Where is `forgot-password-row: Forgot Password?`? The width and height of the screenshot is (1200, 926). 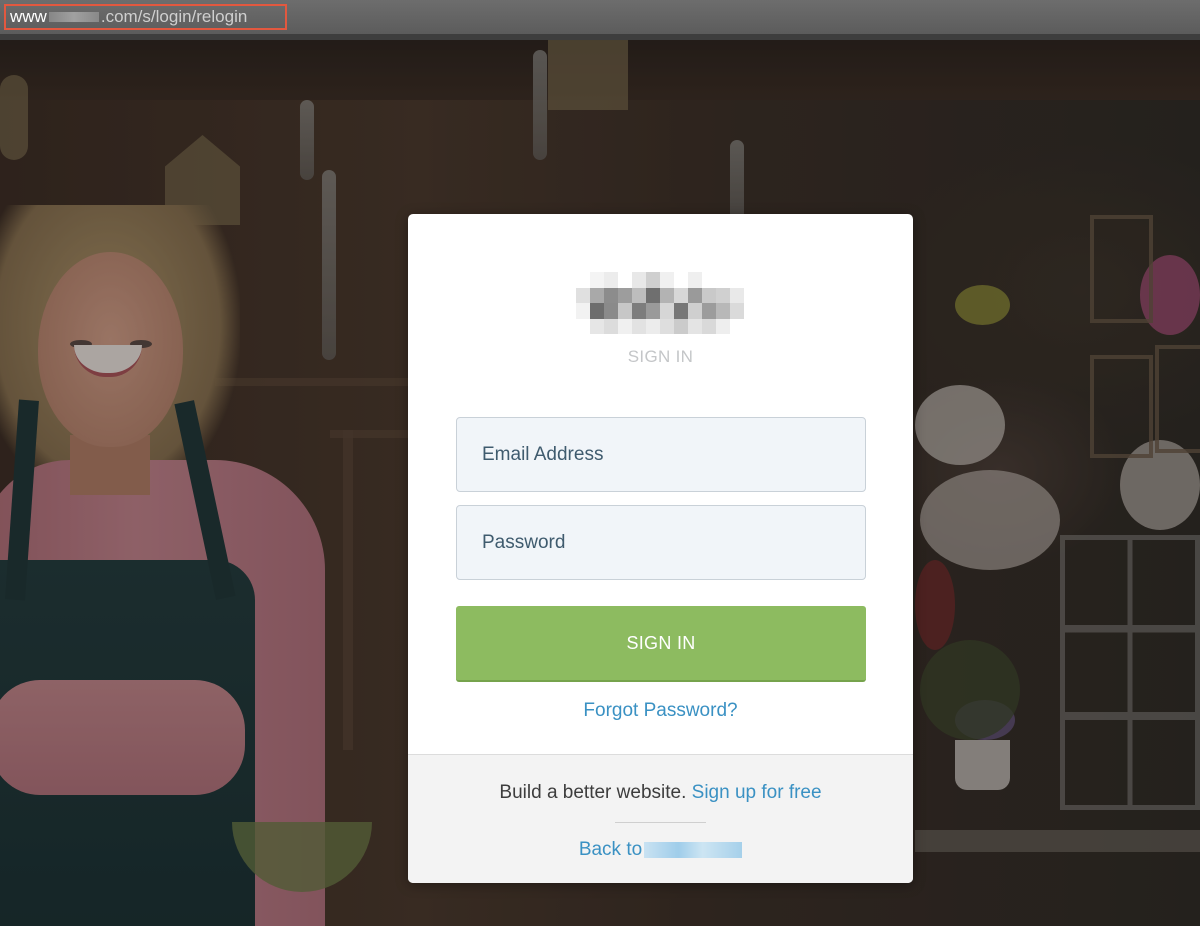 forgot-password-row: Forgot Password? is located at coordinates (660, 711).